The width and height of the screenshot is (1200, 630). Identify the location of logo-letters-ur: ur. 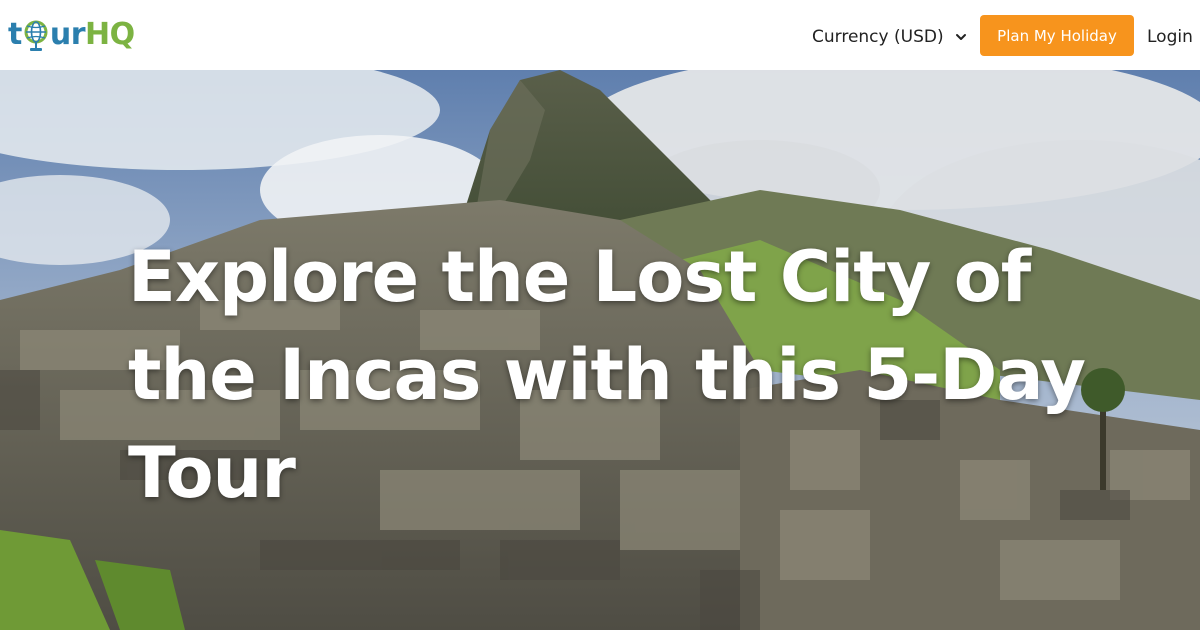
(67, 34).